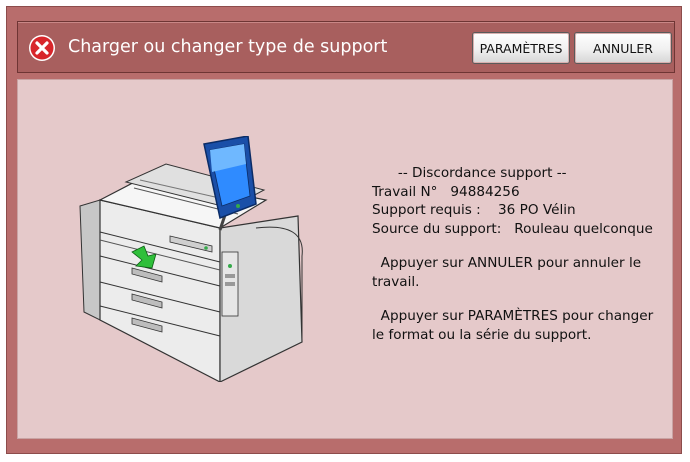 Image resolution: width=690 pixels, height=462 pixels. Describe the element at coordinates (446, 191) in the screenshot. I see `job-number: Travail N° 94884256` at that location.